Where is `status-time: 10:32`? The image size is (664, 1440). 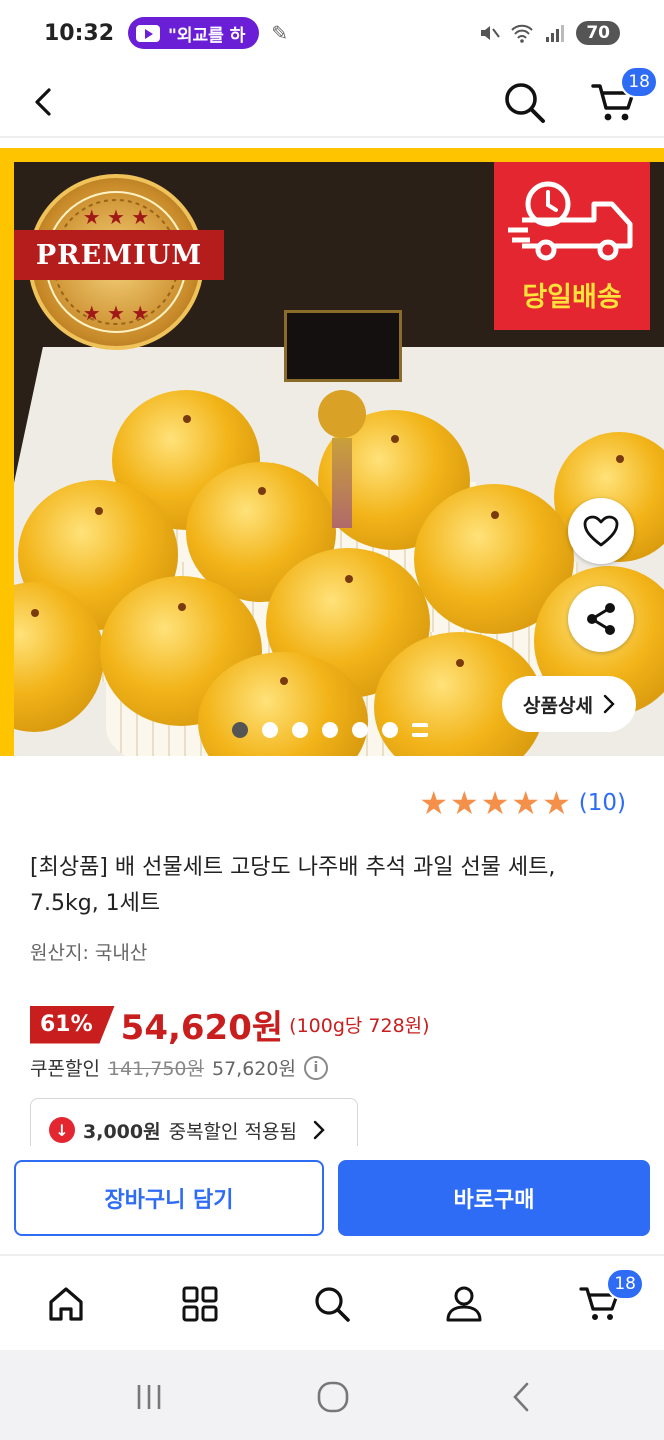 status-time: 10:32 is located at coordinates (79, 33).